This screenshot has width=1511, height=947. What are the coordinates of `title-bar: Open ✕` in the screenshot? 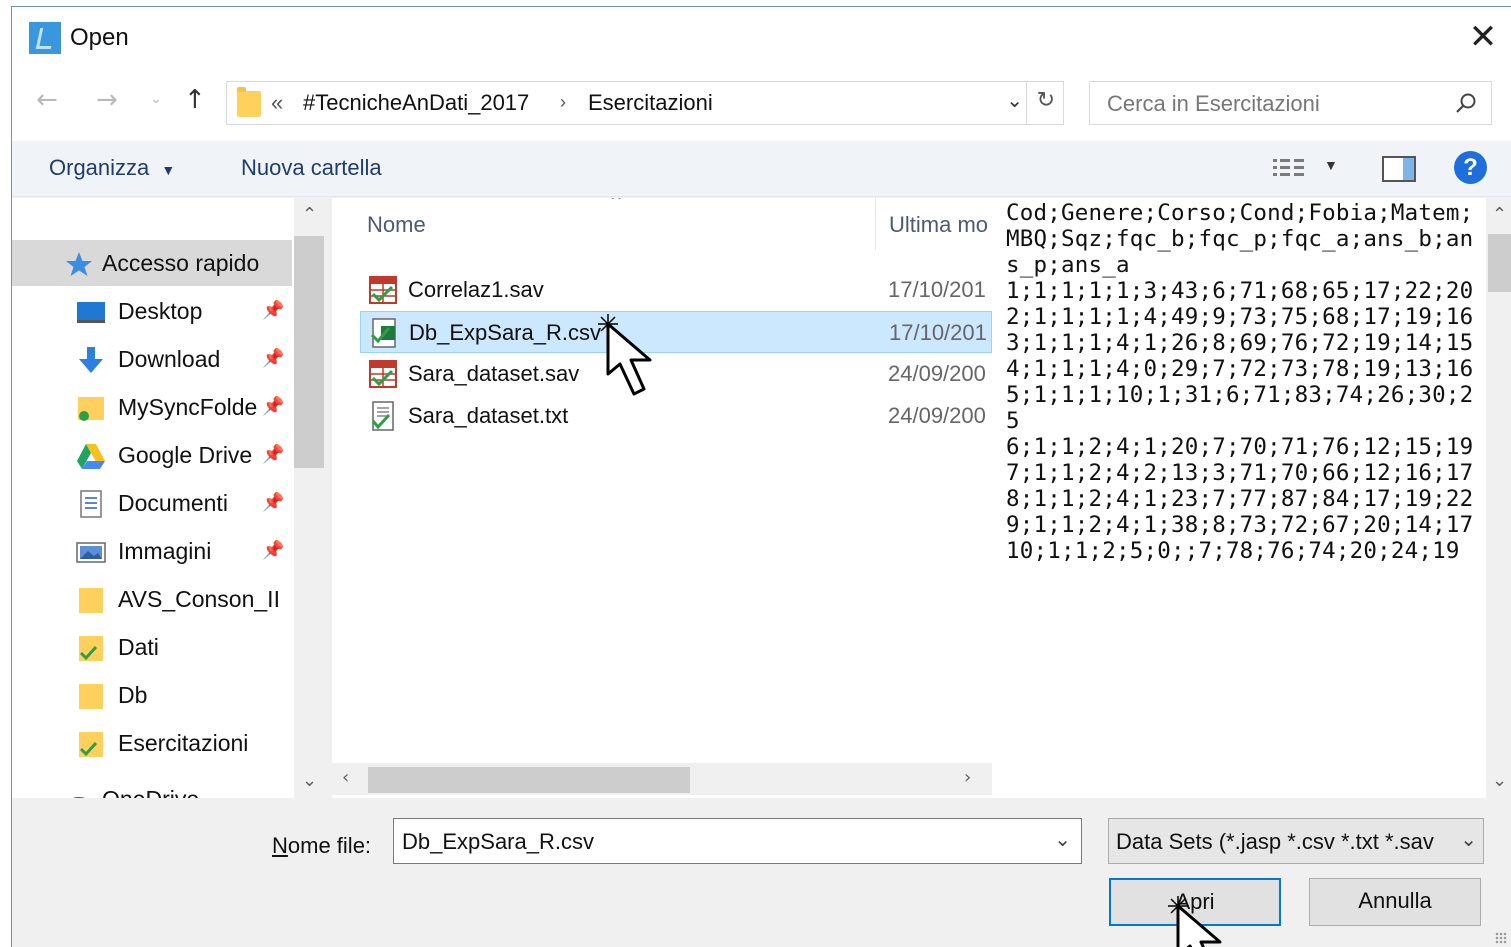 It's located at (761, 38).